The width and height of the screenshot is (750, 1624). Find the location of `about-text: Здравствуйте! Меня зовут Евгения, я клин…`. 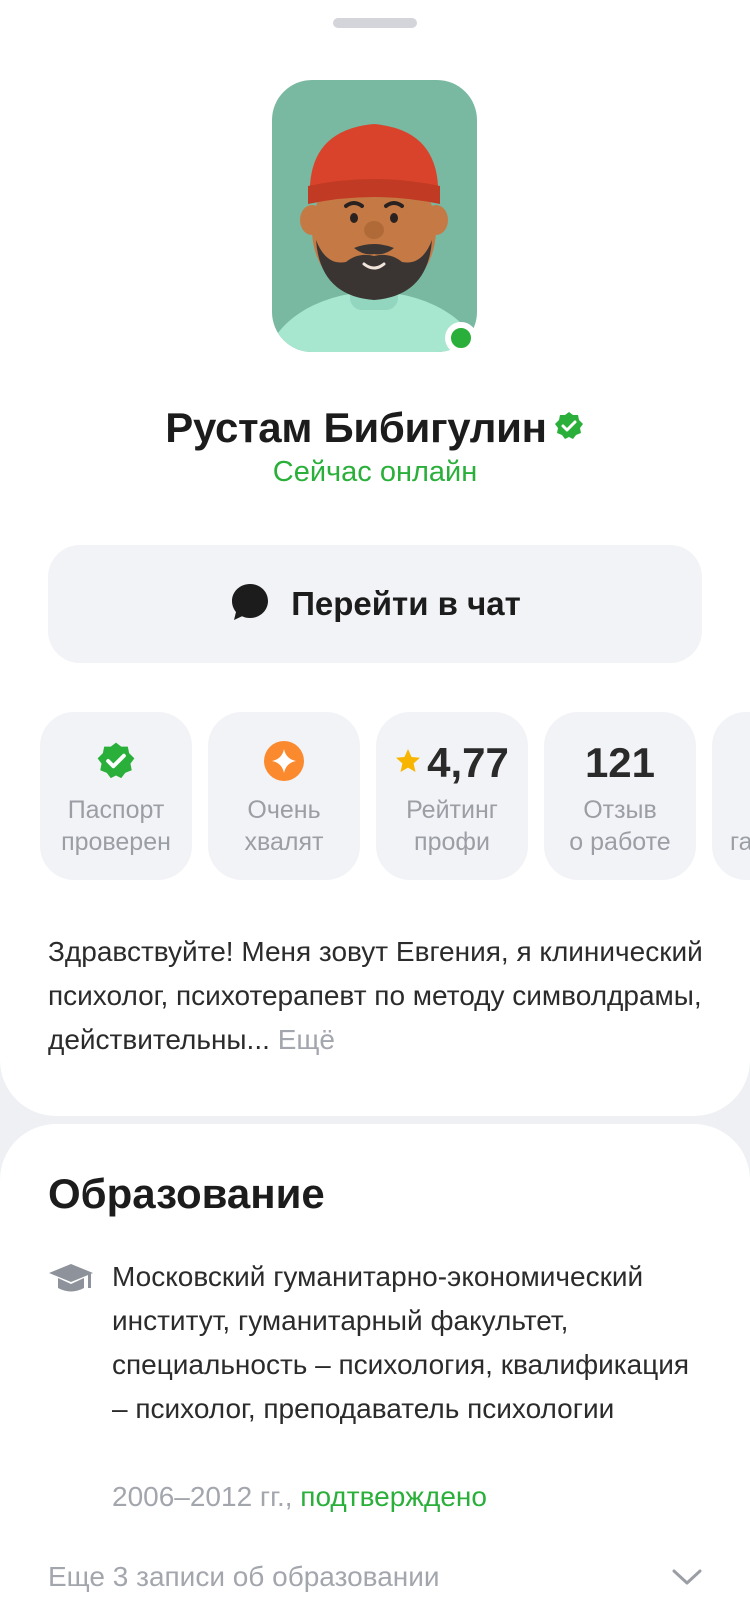

about-text: Здравствуйте! Меня зовут Евгения, я клин… is located at coordinates (378, 996).